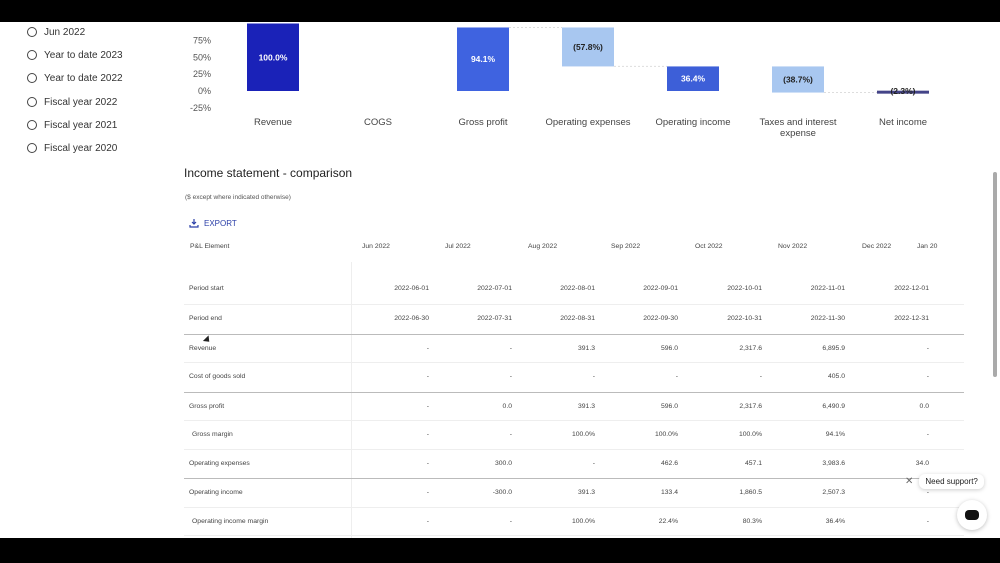  Describe the element at coordinates (995, 274) in the screenshot. I see `page-scrollbar` at that location.